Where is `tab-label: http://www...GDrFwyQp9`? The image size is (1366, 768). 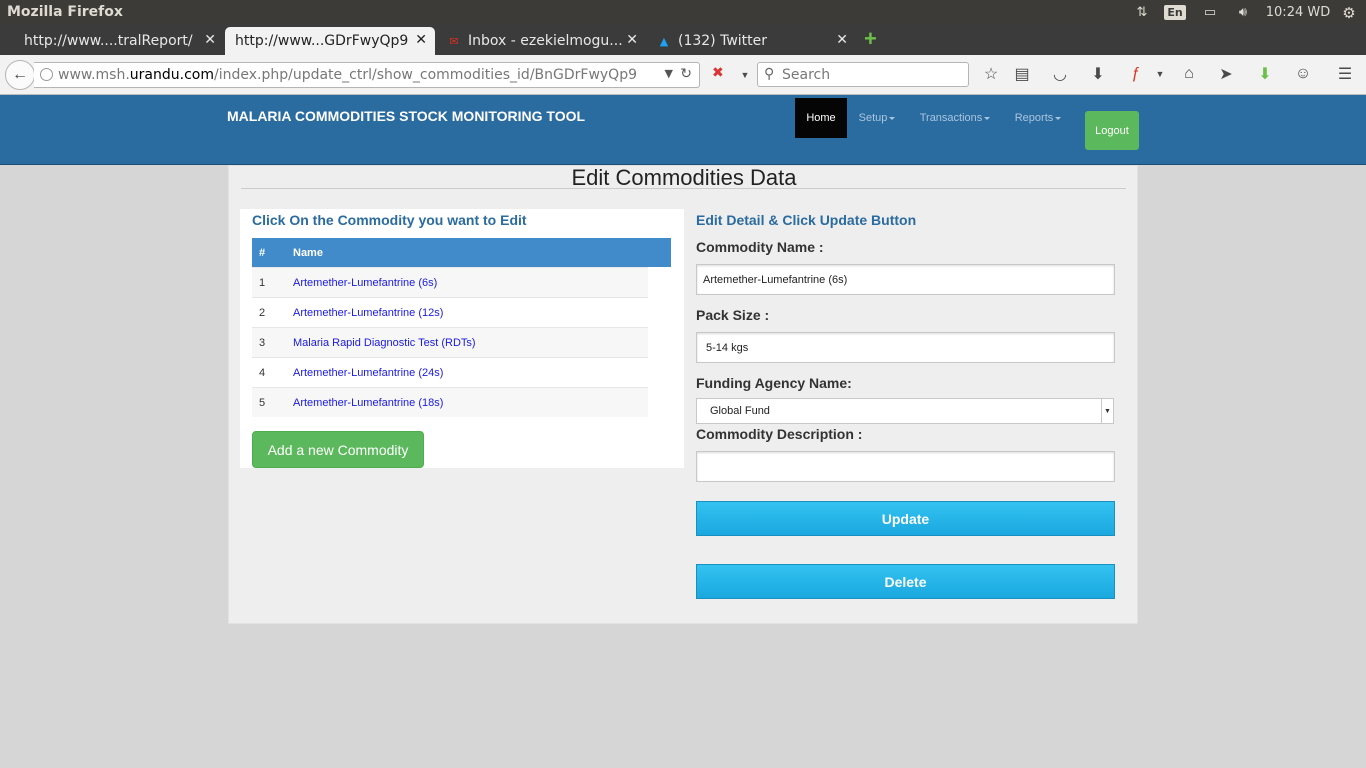
tab-label: http://www...GDrFwyQp9 is located at coordinates (322, 41).